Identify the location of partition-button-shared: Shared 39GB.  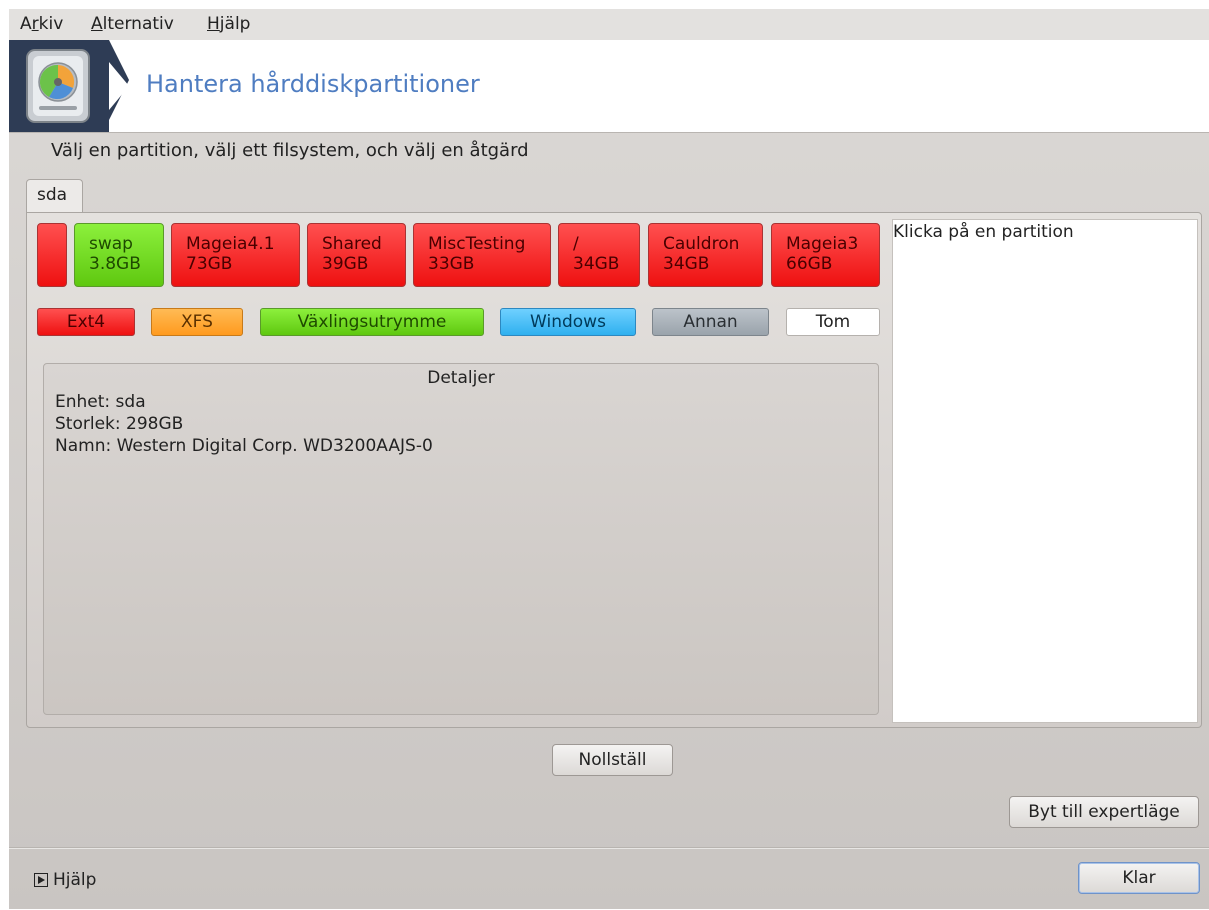
(356, 255).